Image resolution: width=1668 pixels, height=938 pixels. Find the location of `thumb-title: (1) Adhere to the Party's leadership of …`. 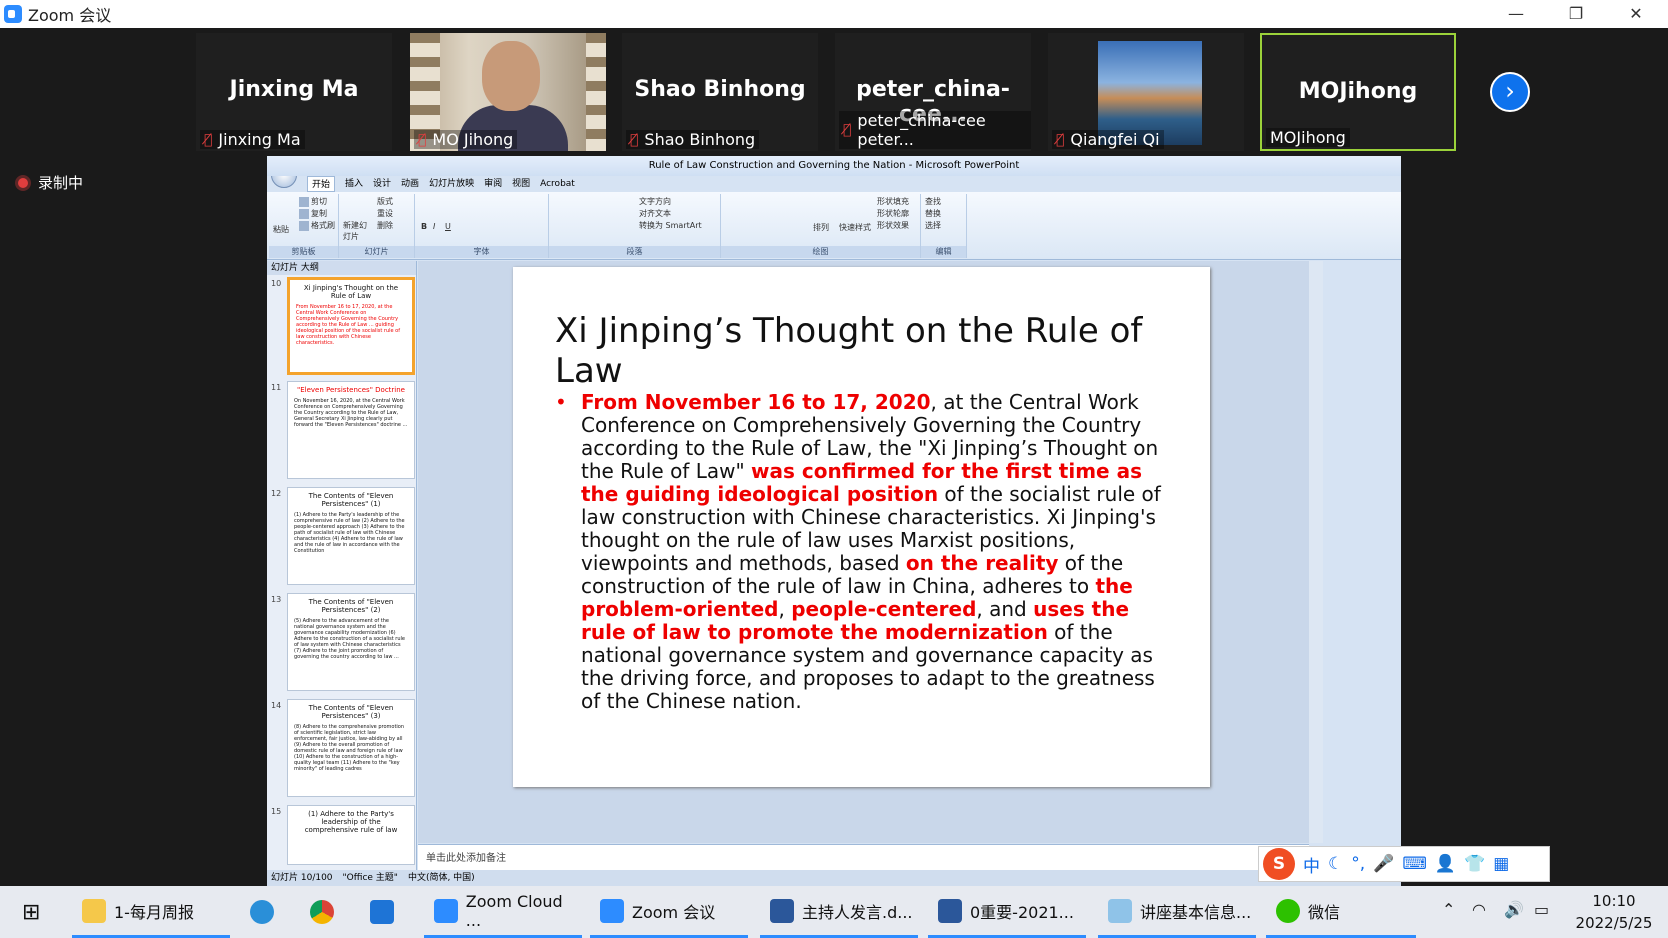

thumb-title: (1) Adhere to the Party's leadership of … is located at coordinates (351, 822).